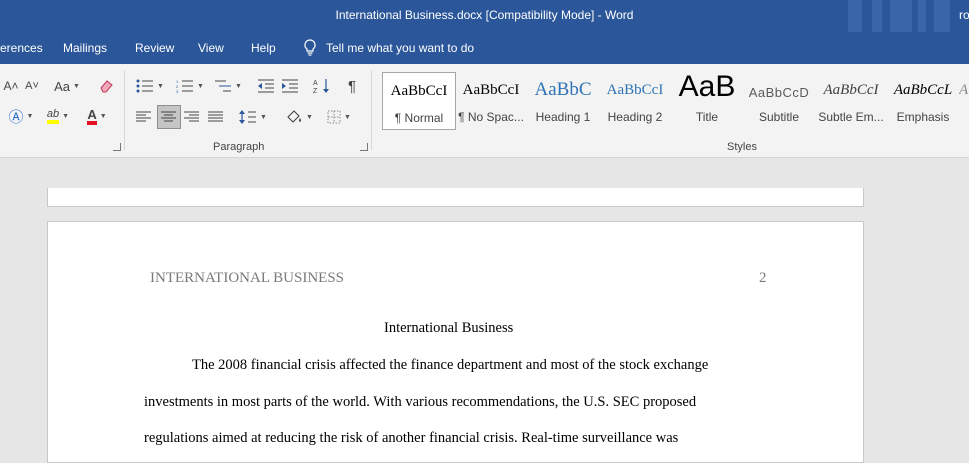 The height and width of the screenshot is (463, 969). I want to click on previous-page, so click(455, 197).